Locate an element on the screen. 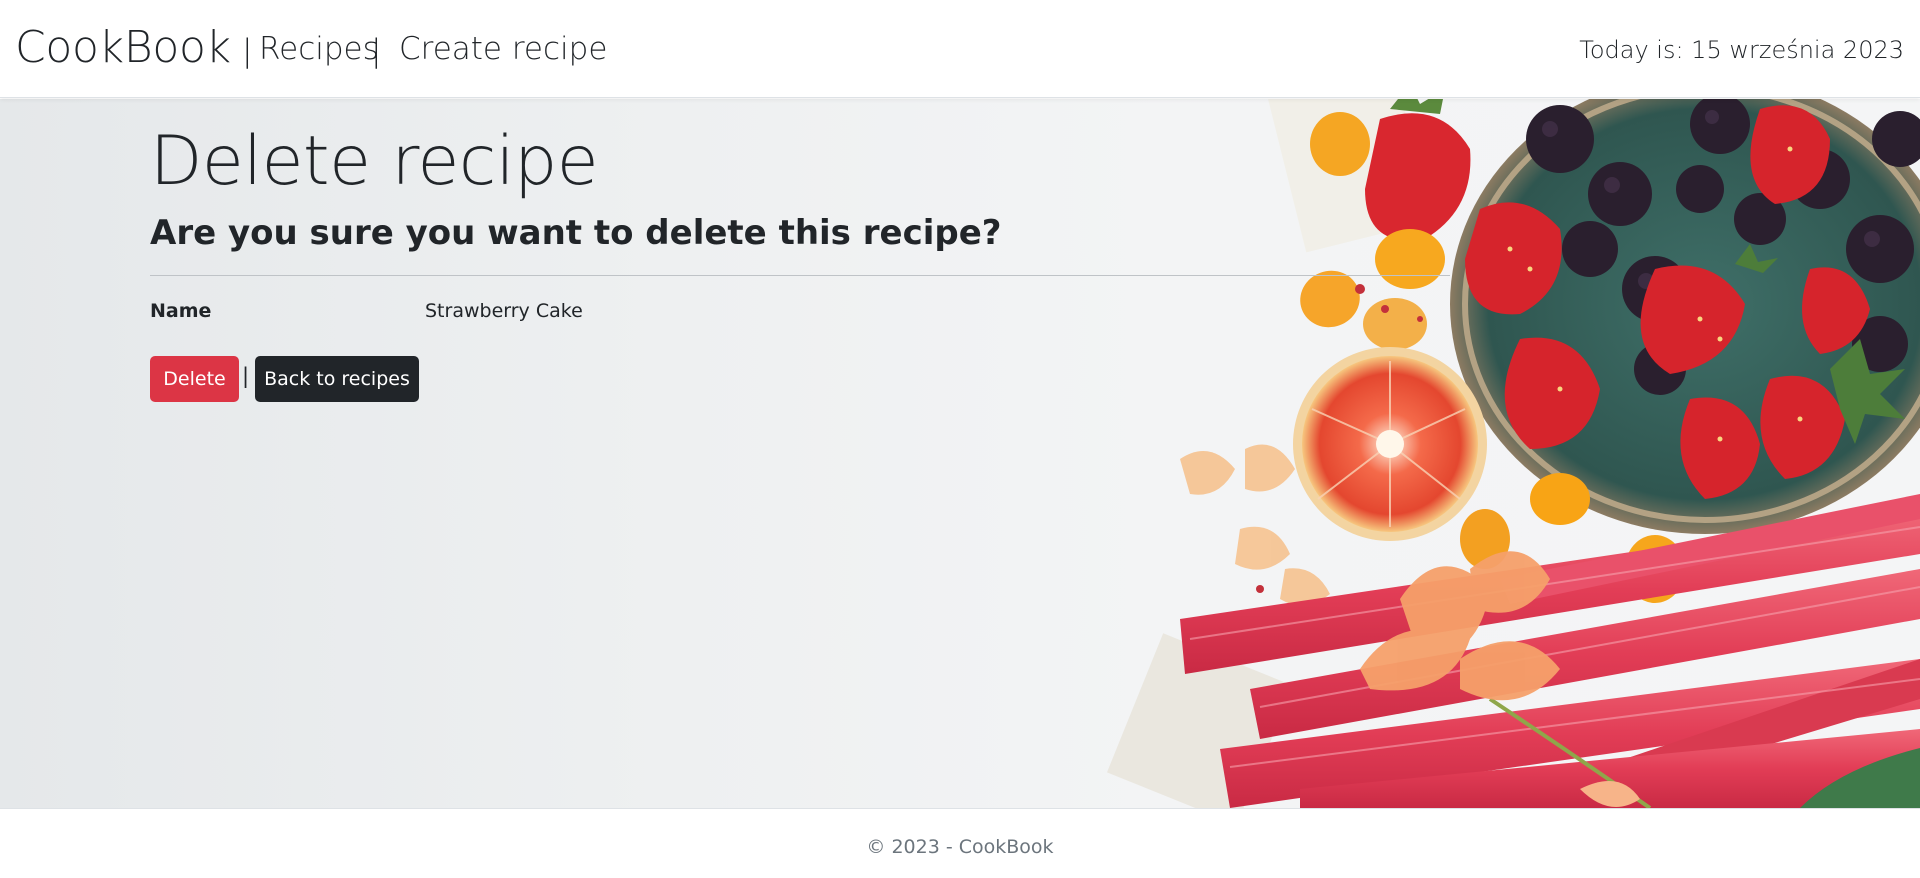 The height and width of the screenshot is (878, 1920). footer: © 2023 - CookBook is located at coordinates (960, 843).